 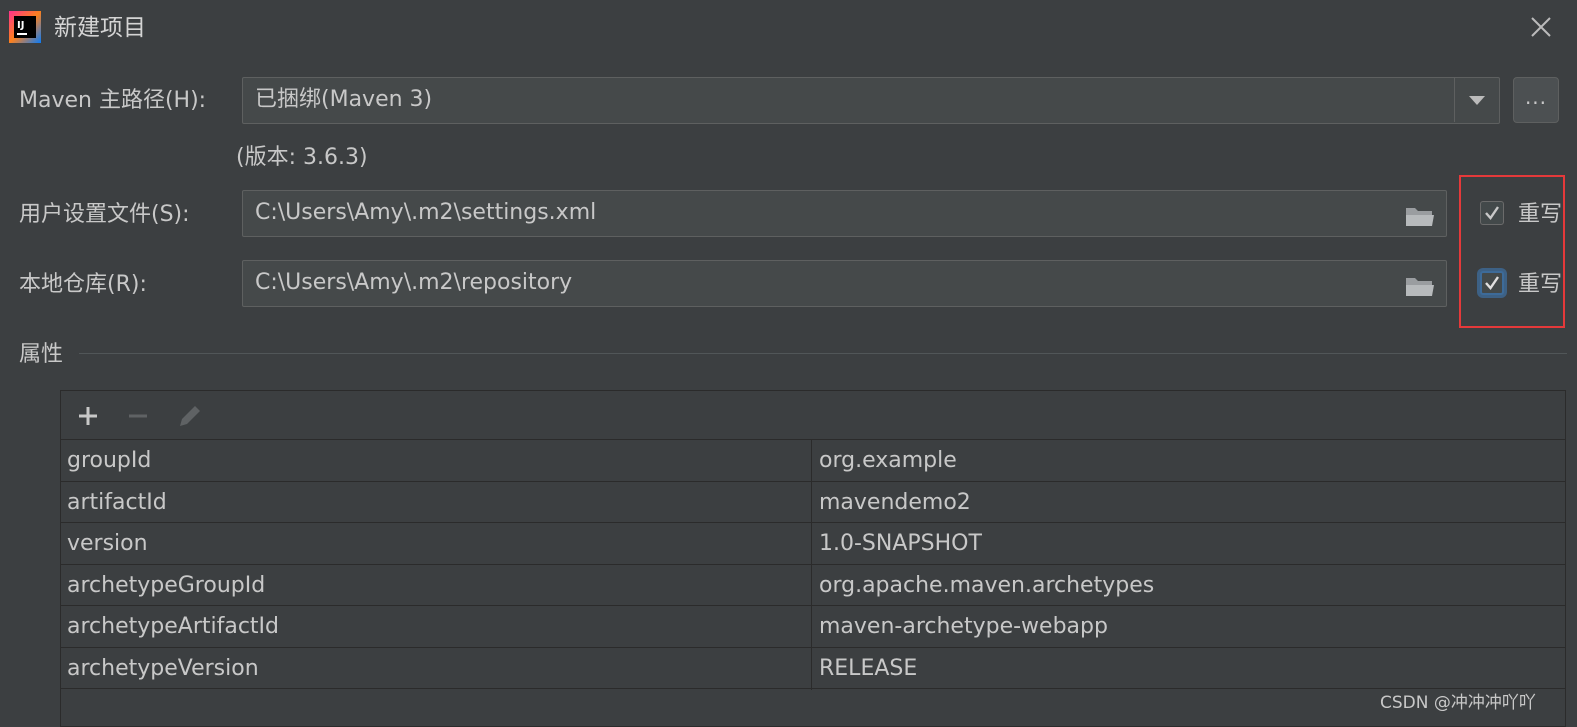 What do you see at coordinates (871, 100) in the screenshot?
I see `maven-home-combobox: 已捆绑(Maven 3)` at bounding box center [871, 100].